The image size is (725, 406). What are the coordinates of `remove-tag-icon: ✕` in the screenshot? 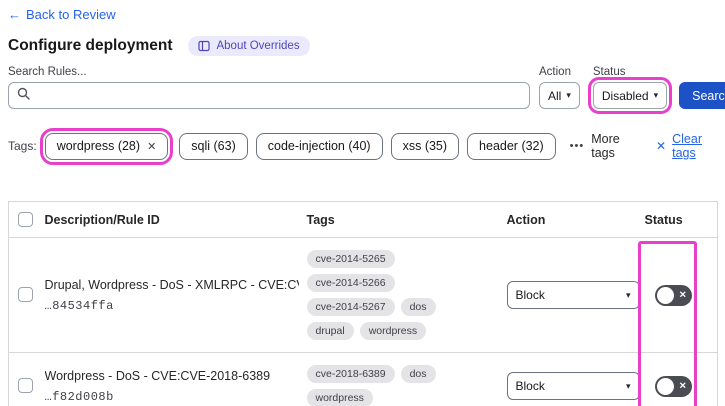 It's located at (151, 146).